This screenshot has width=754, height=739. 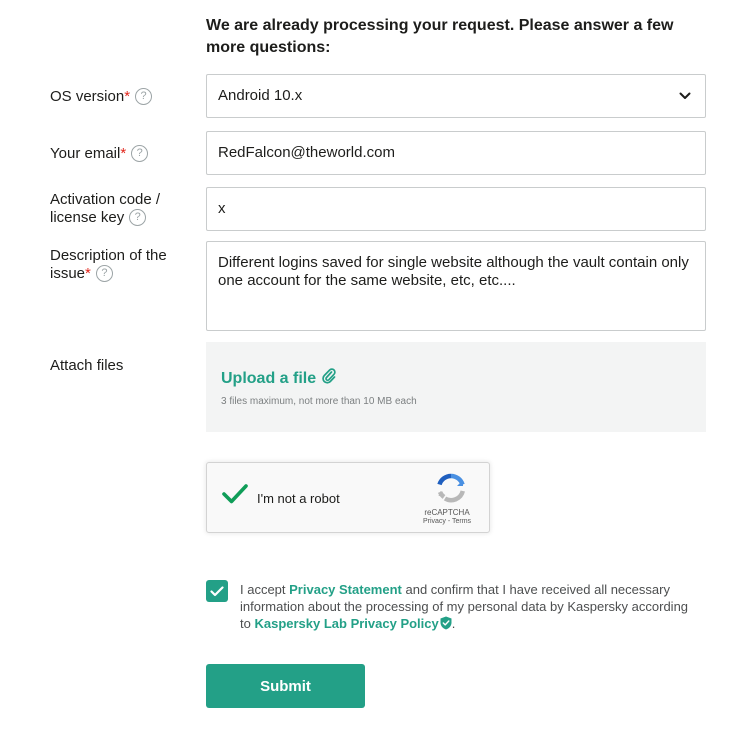 What do you see at coordinates (447, 512) in the screenshot?
I see `recaptcha-brand: reCAPTCHA` at bounding box center [447, 512].